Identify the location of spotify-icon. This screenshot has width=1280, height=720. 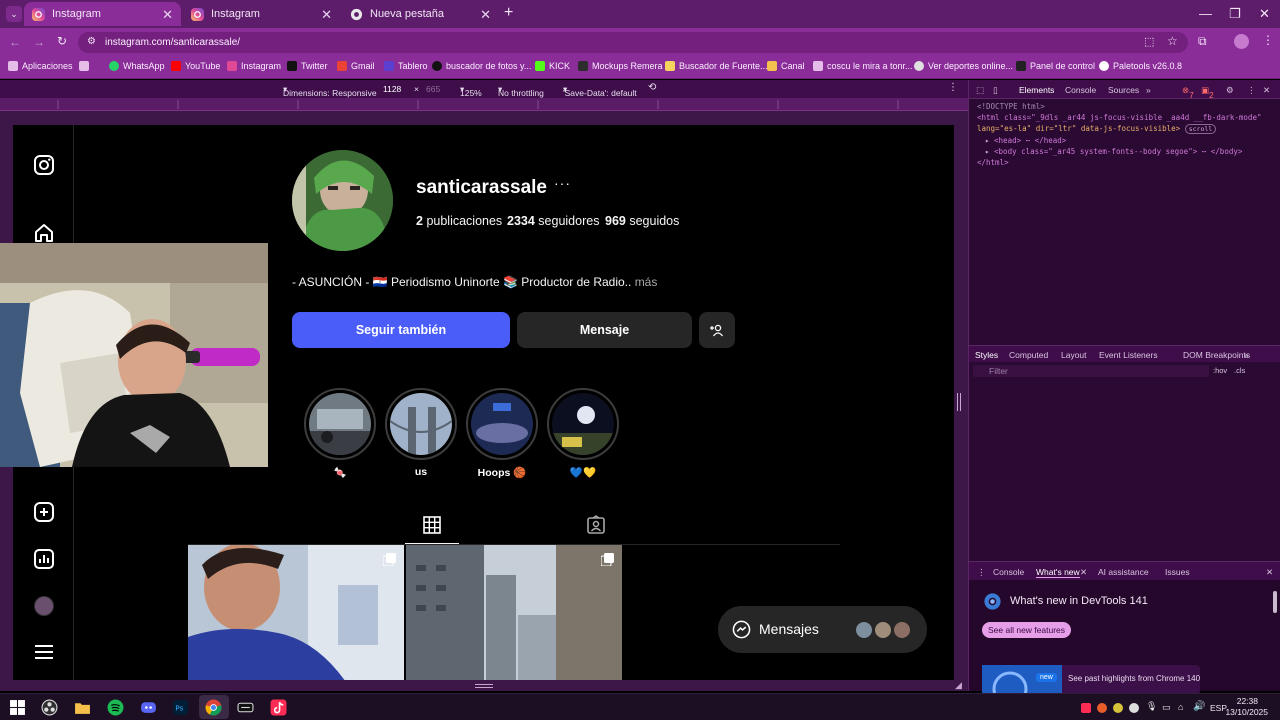
(115, 707).